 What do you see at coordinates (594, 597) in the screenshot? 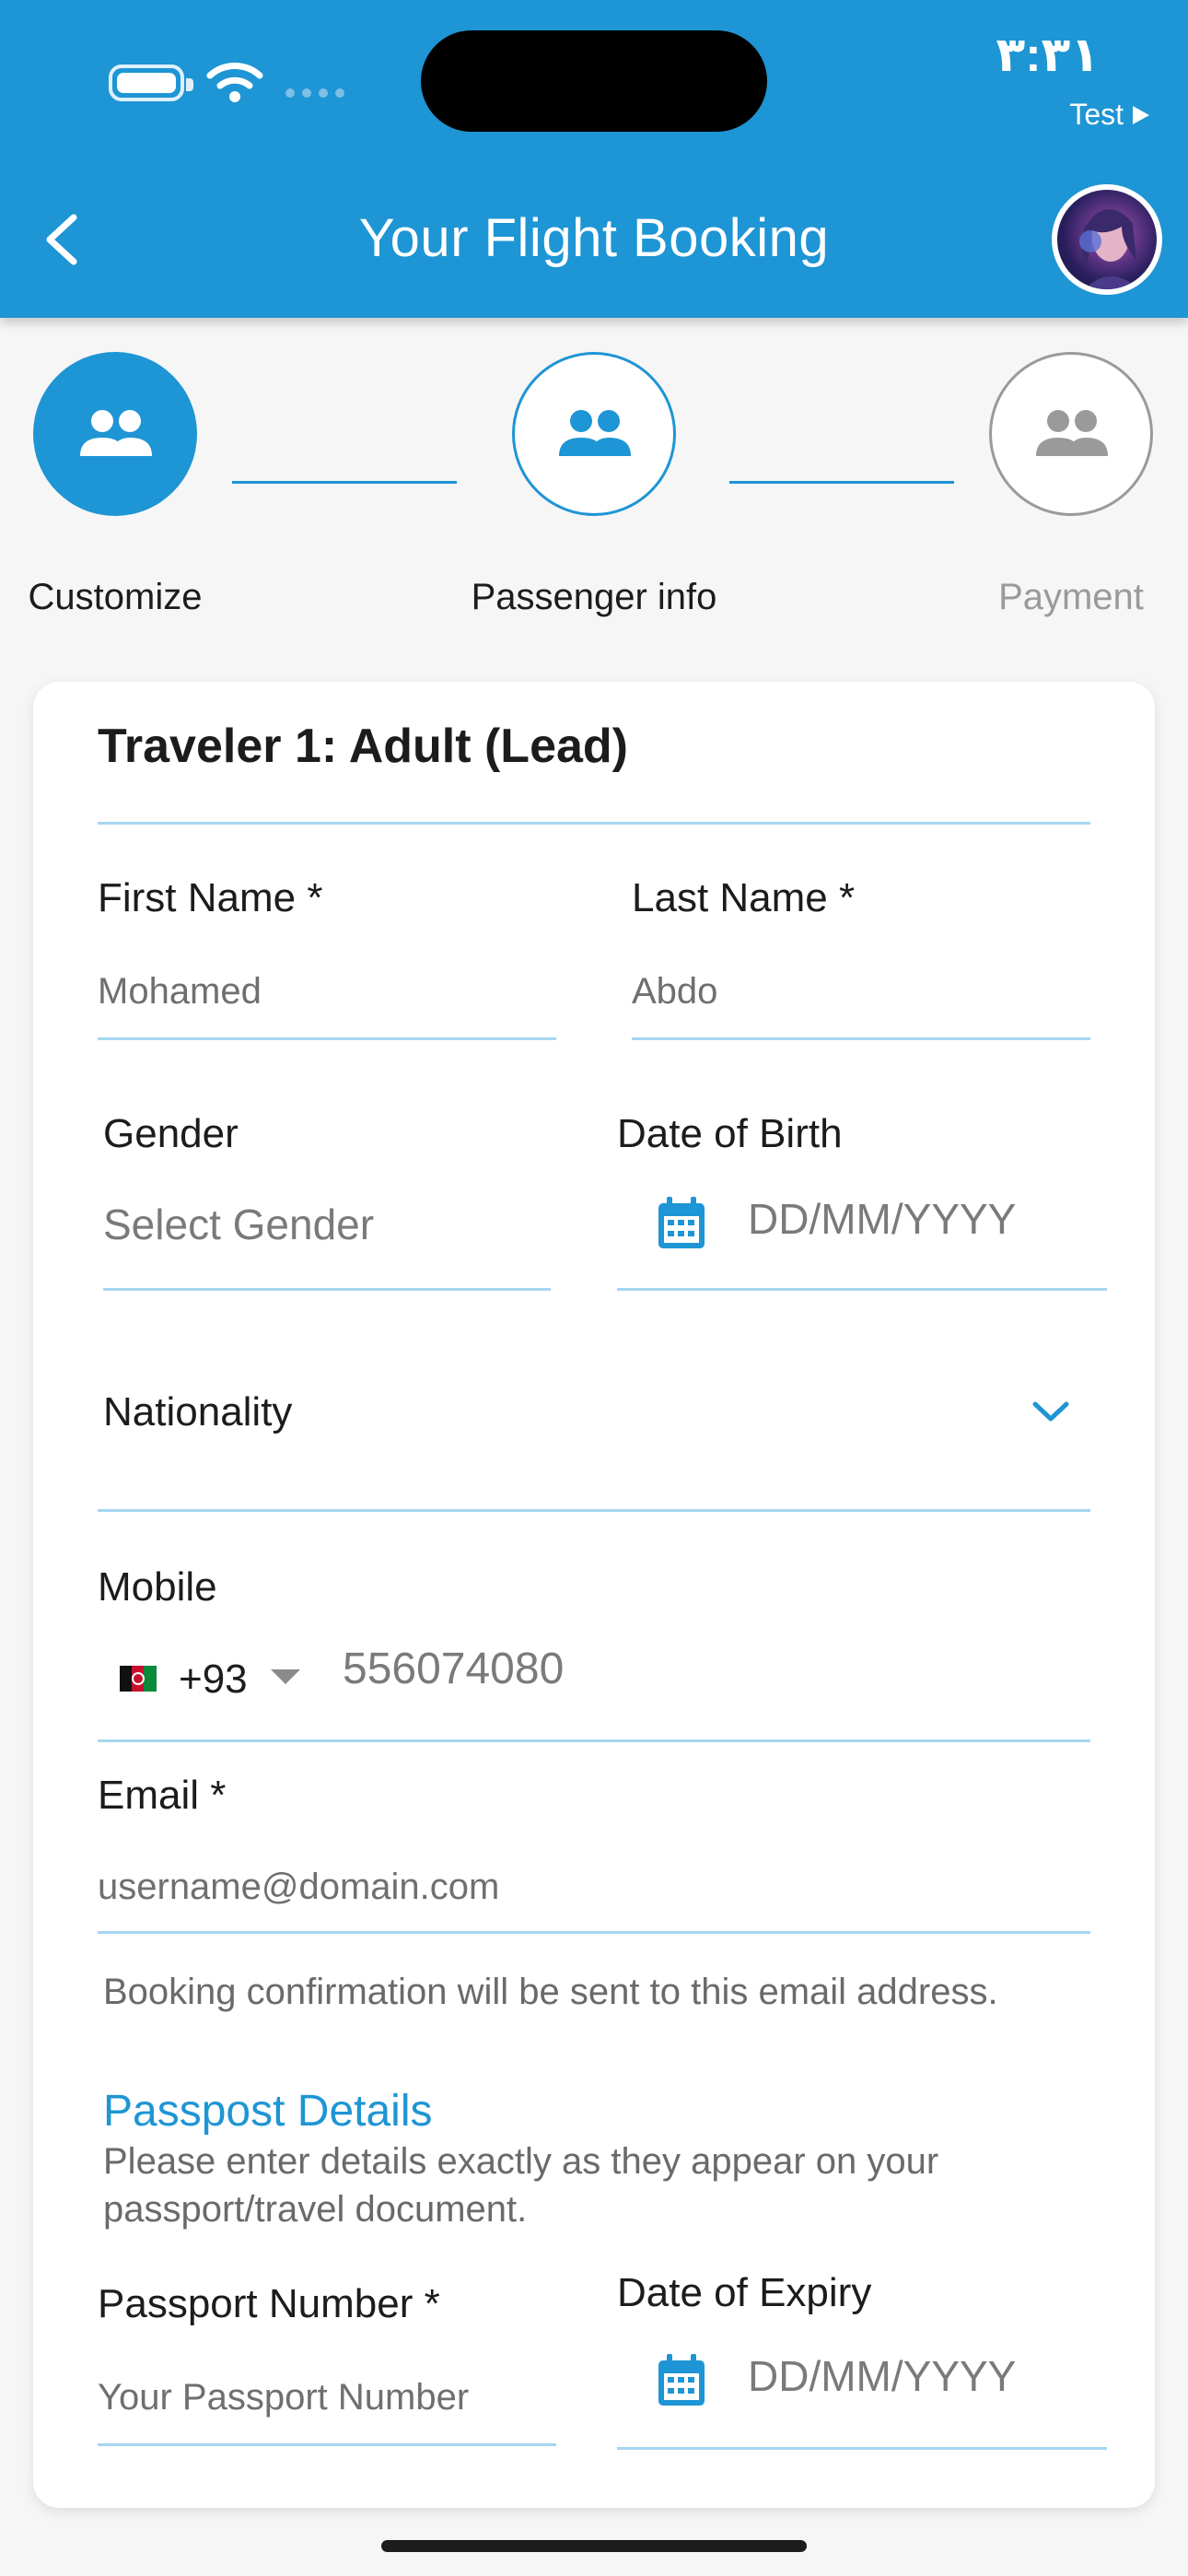
I see `step-passenger-label: Passenger info` at bounding box center [594, 597].